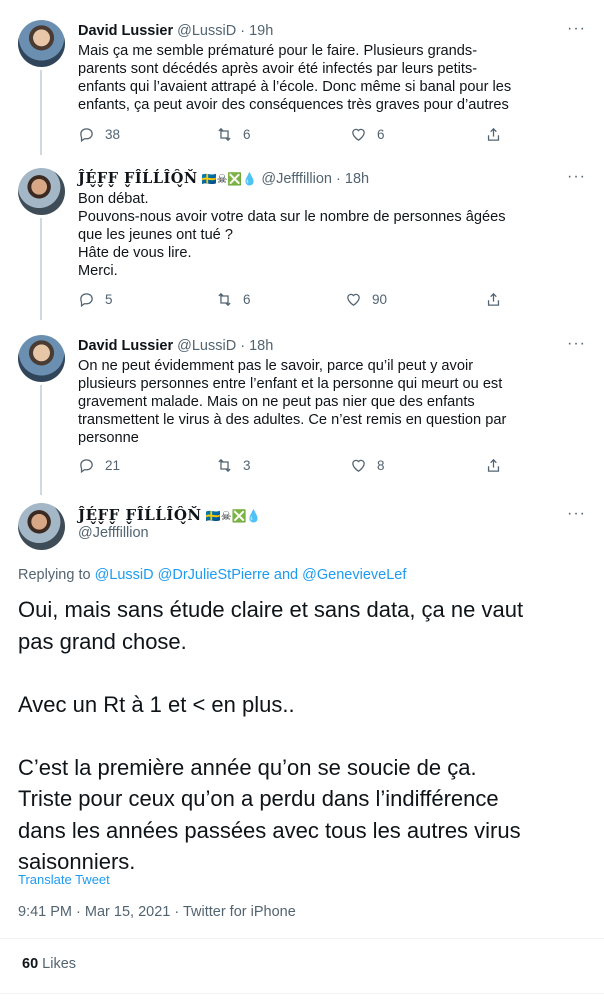 The image size is (604, 1000). Describe the element at coordinates (229, 179) in the screenshot. I see `author-emoji: 🇸🇪☠❎💧` at that location.